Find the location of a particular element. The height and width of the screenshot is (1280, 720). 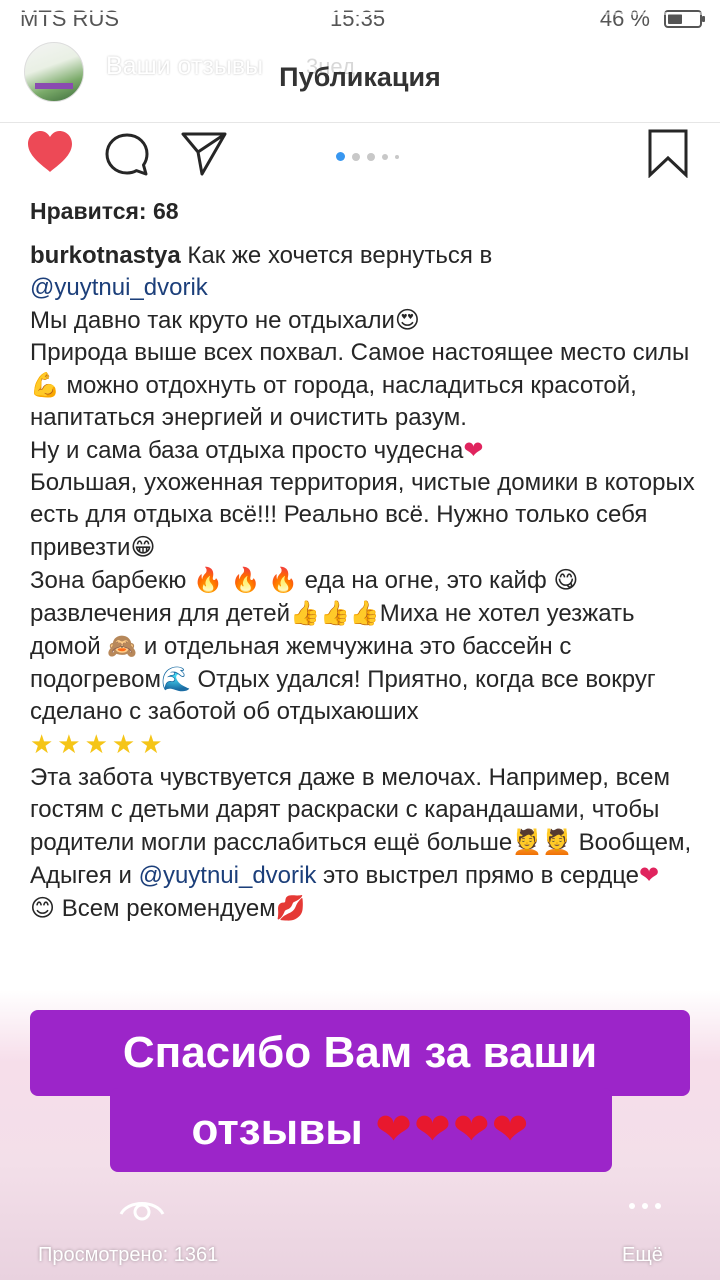

heart-eyes-emoji: 😍 is located at coordinates (407, 320).